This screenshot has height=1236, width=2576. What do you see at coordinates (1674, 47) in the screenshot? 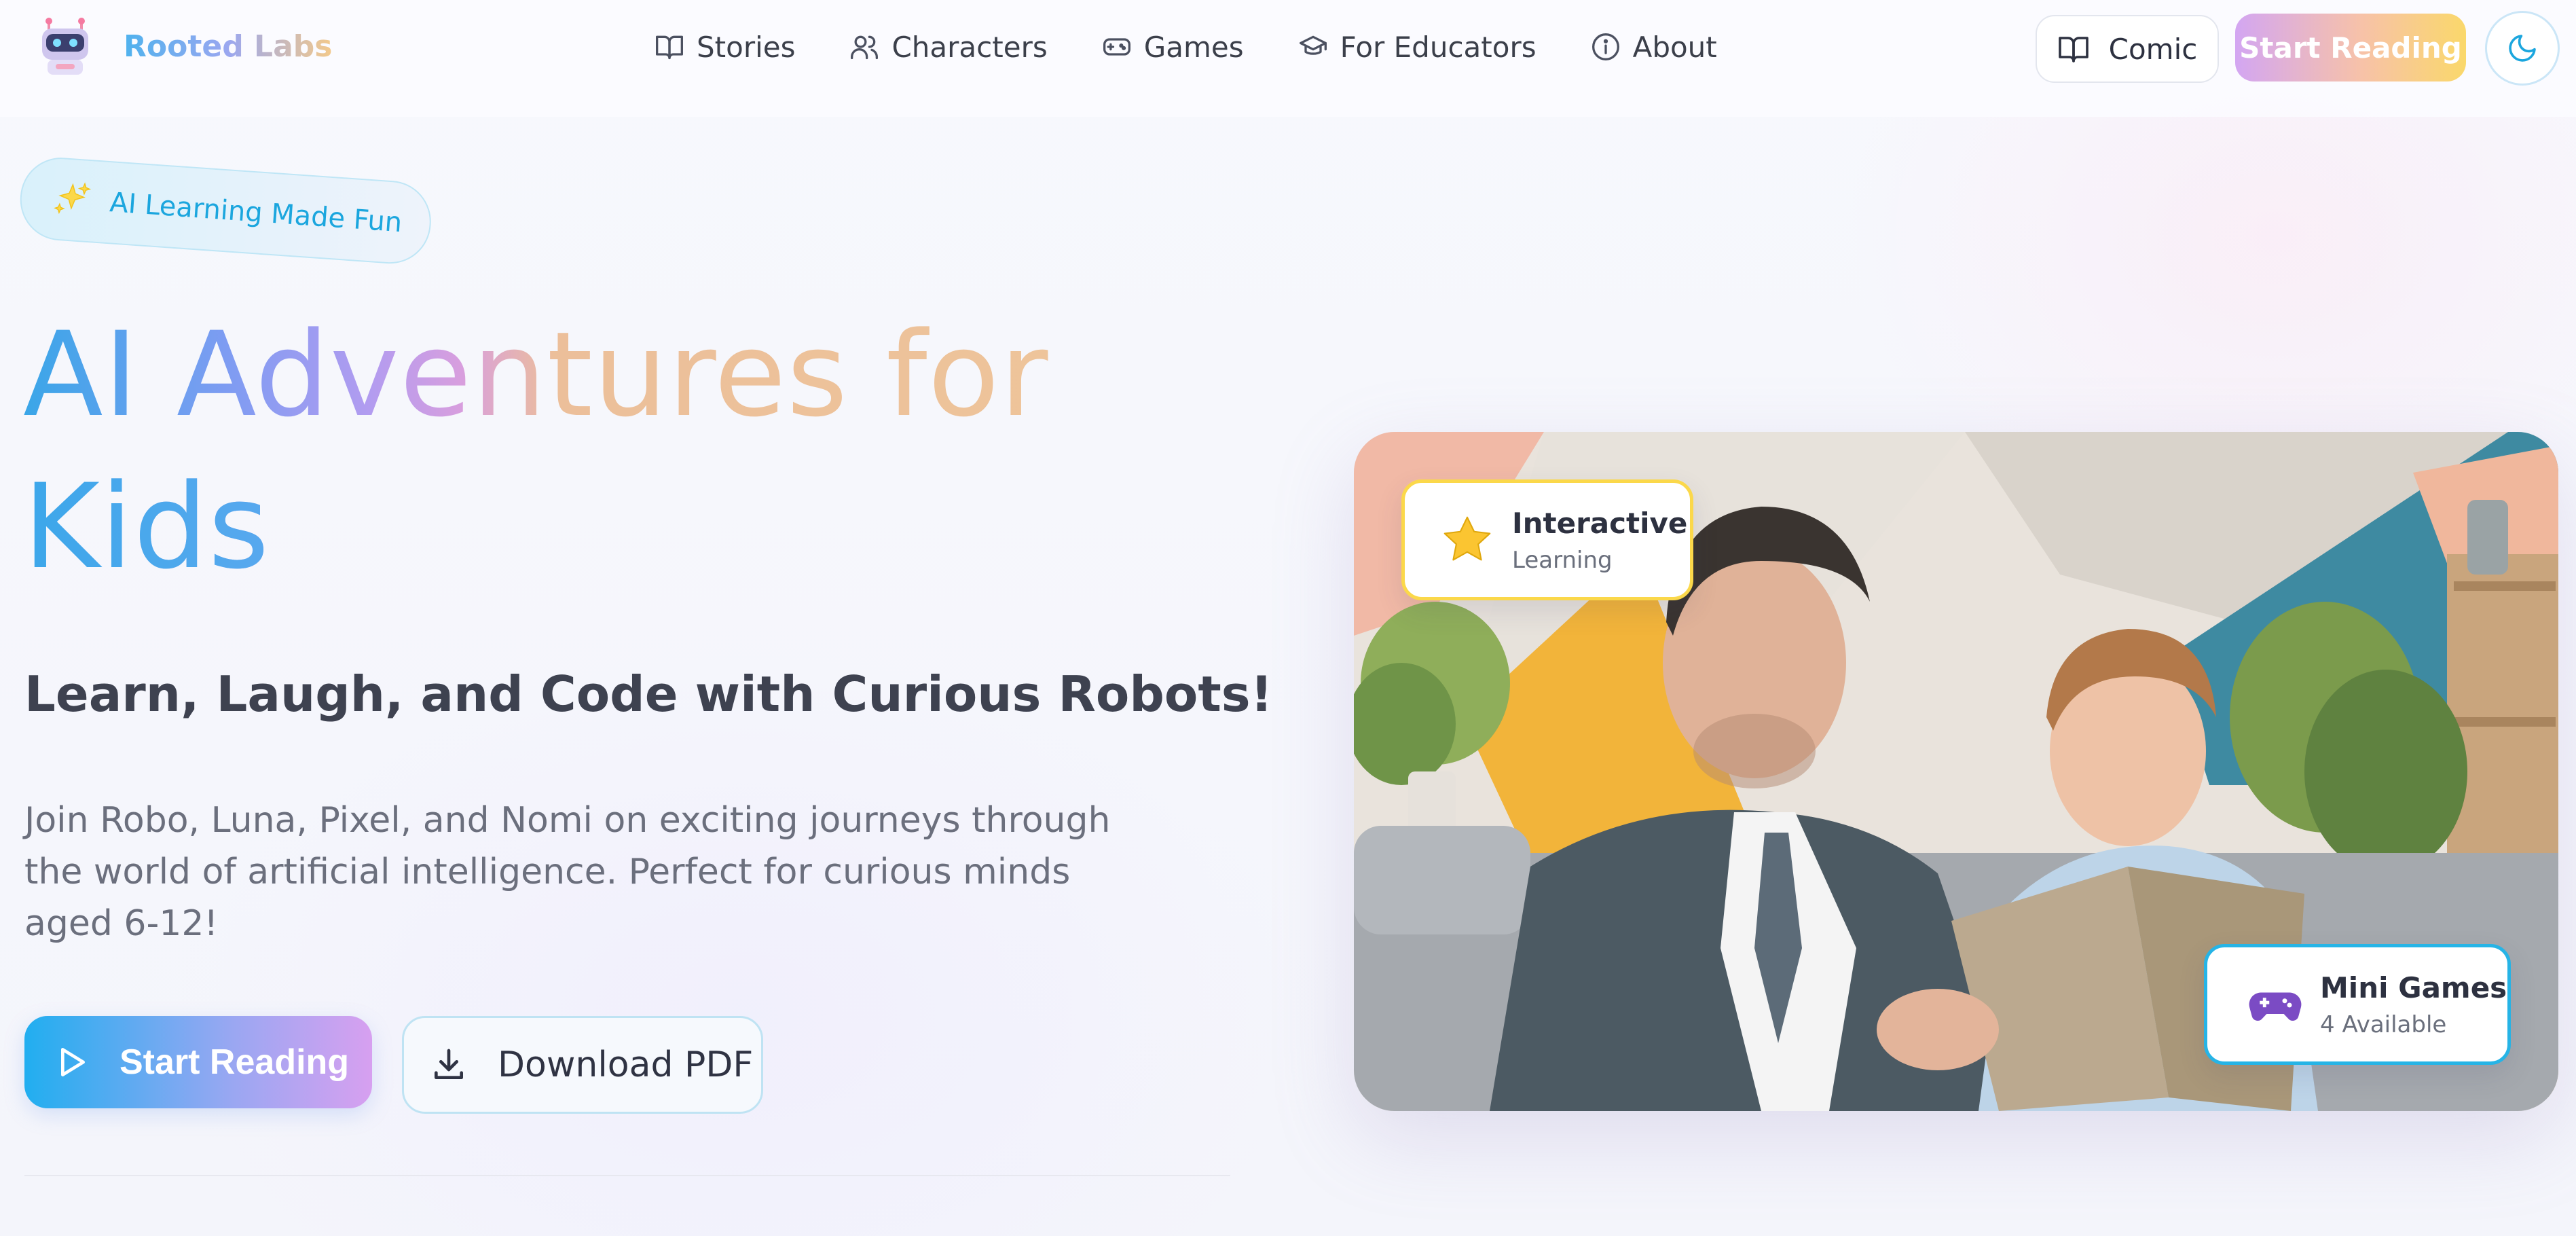
I see `nav-item-label: About` at bounding box center [1674, 47].